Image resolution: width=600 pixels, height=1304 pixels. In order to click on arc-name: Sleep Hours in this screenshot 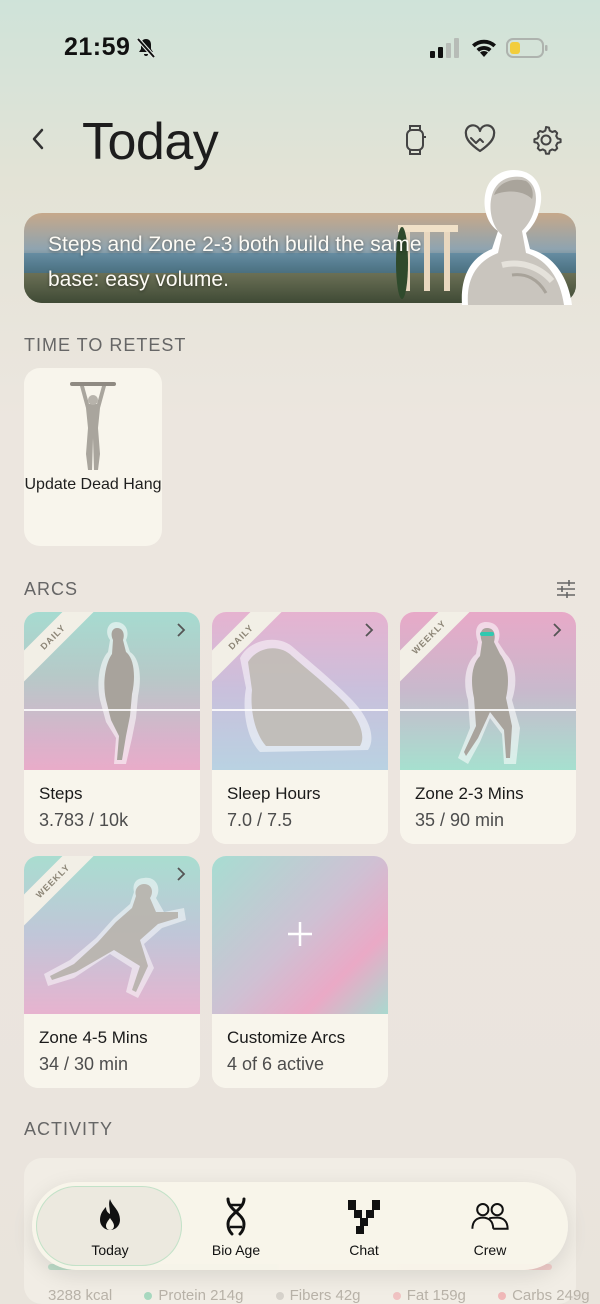, I will do `click(274, 793)`.